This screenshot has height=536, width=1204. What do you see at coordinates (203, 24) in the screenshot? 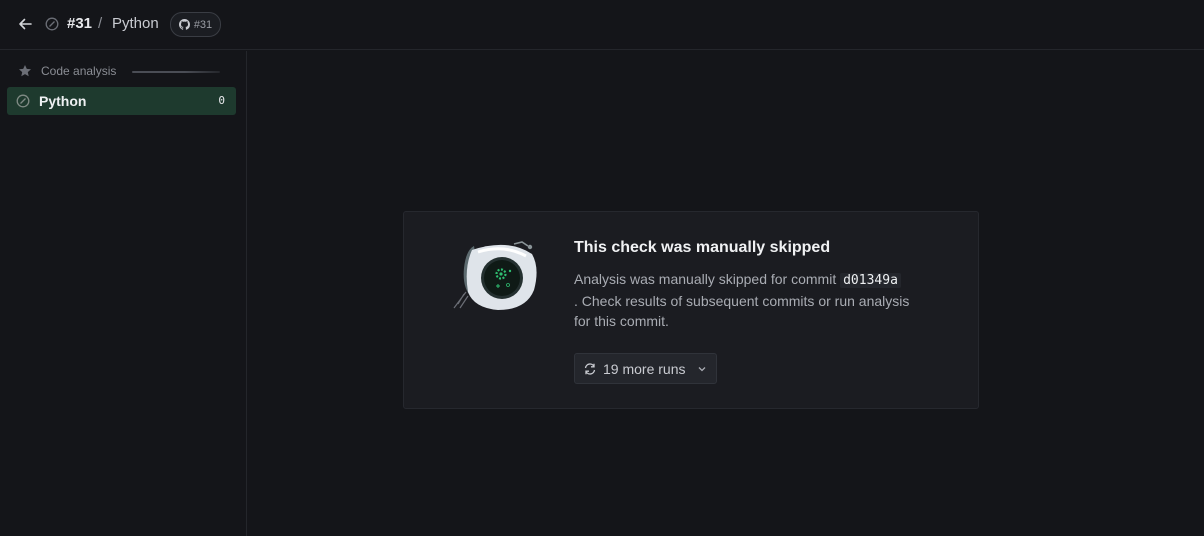
I see `github-badge-label: #31` at bounding box center [203, 24].